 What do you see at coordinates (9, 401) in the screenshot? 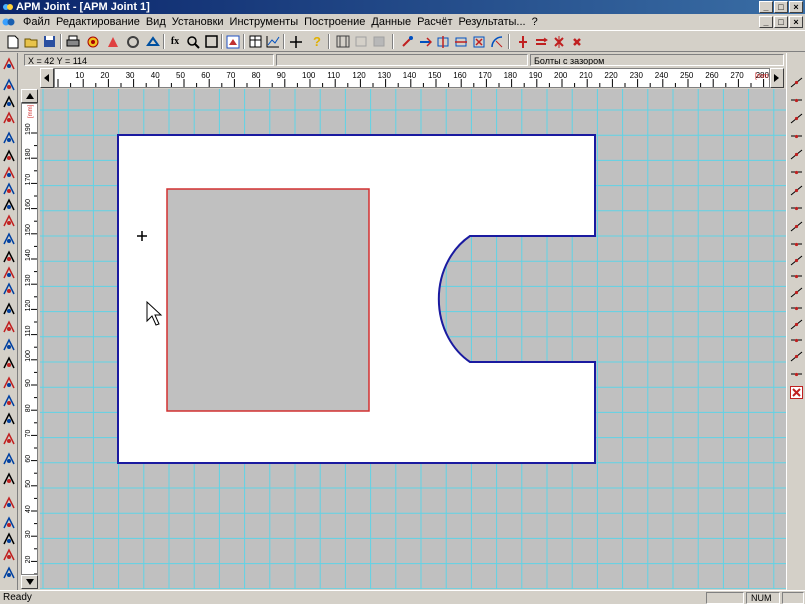
I see `fillet-icon` at bounding box center [9, 401].